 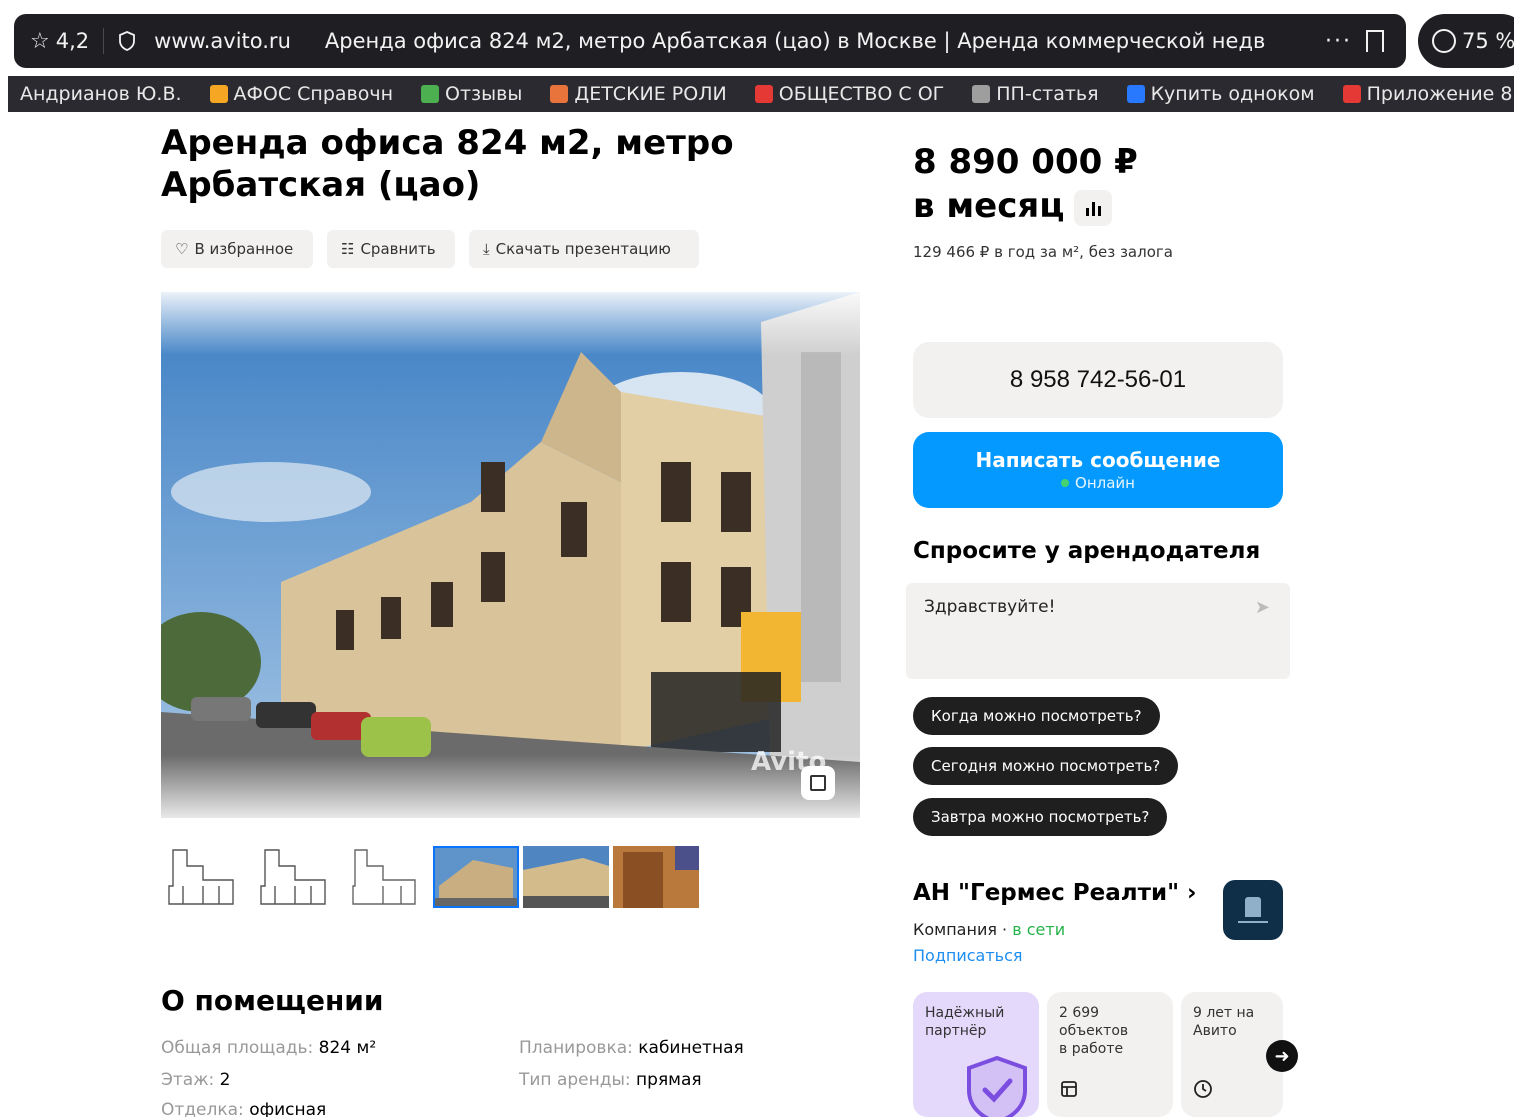 What do you see at coordinates (1428, 94) in the screenshot?
I see `bookmark-item: Приложение 8. С` at bounding box center [1428, 94].